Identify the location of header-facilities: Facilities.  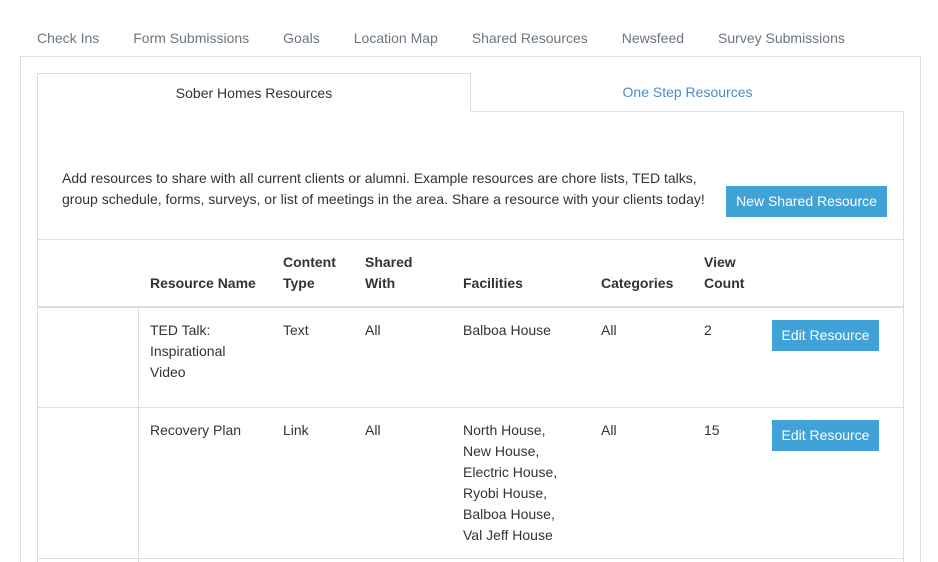
(493, 283).